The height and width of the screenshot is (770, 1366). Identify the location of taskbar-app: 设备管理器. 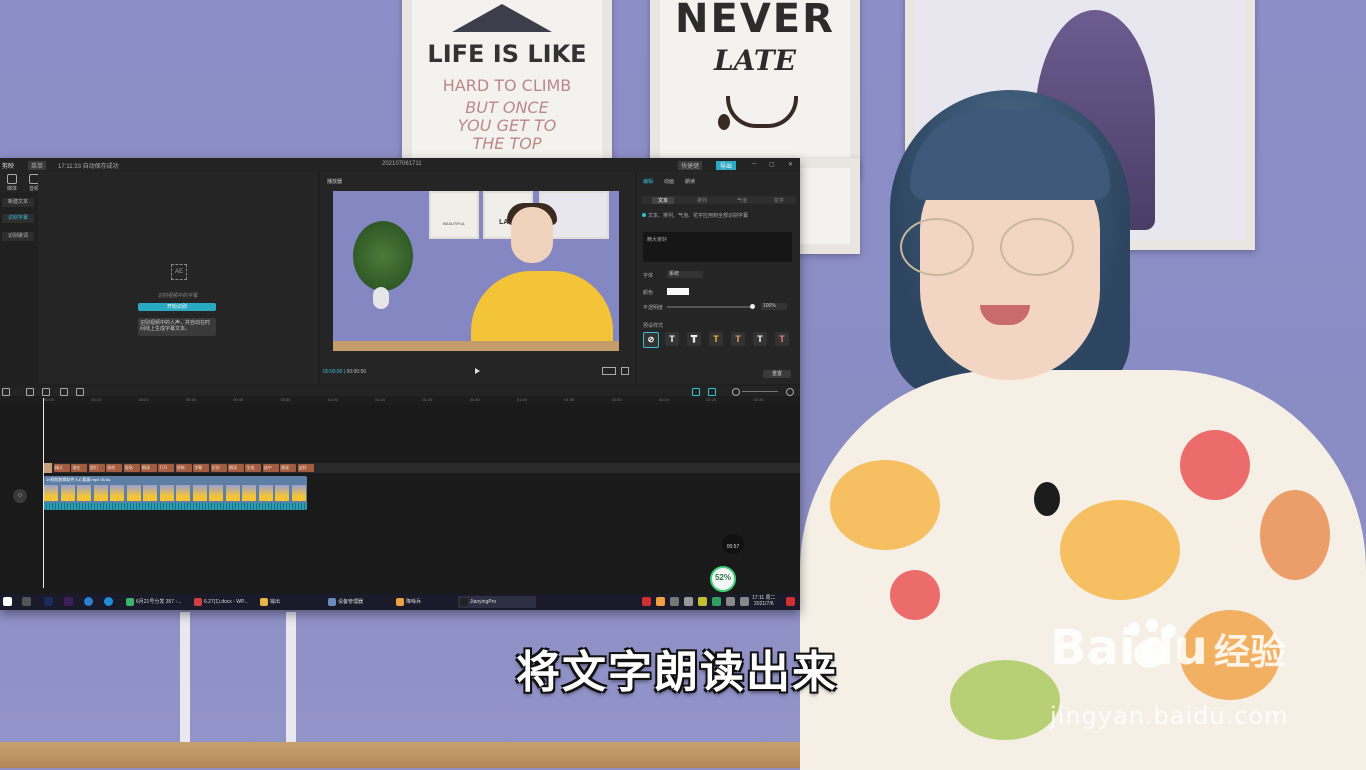
(364, 602).